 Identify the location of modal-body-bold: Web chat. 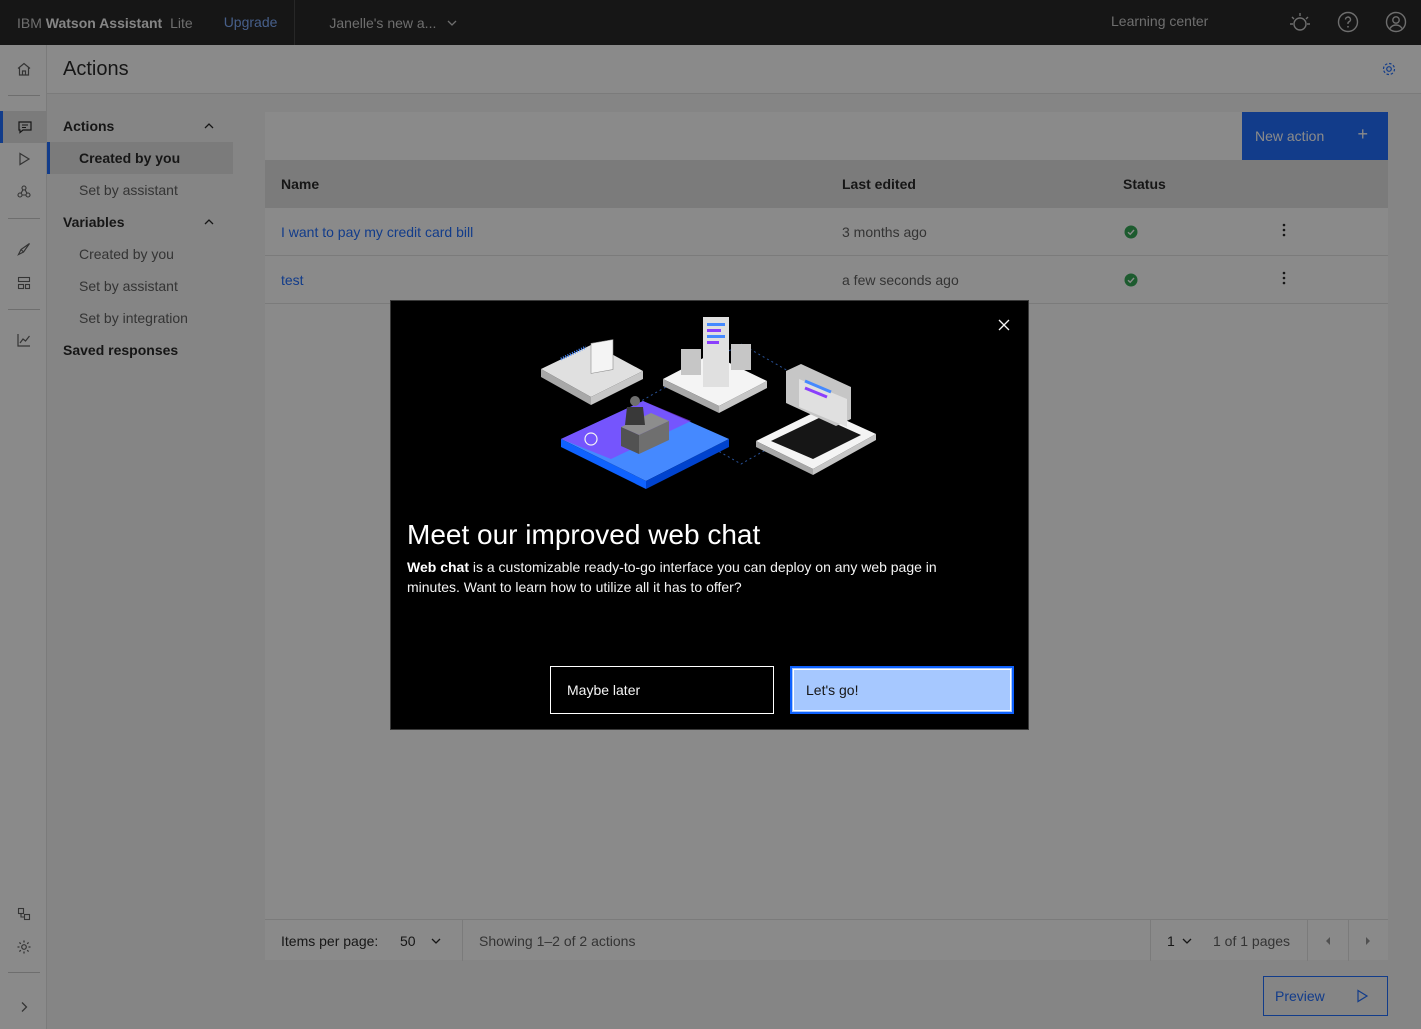
(438, 567).